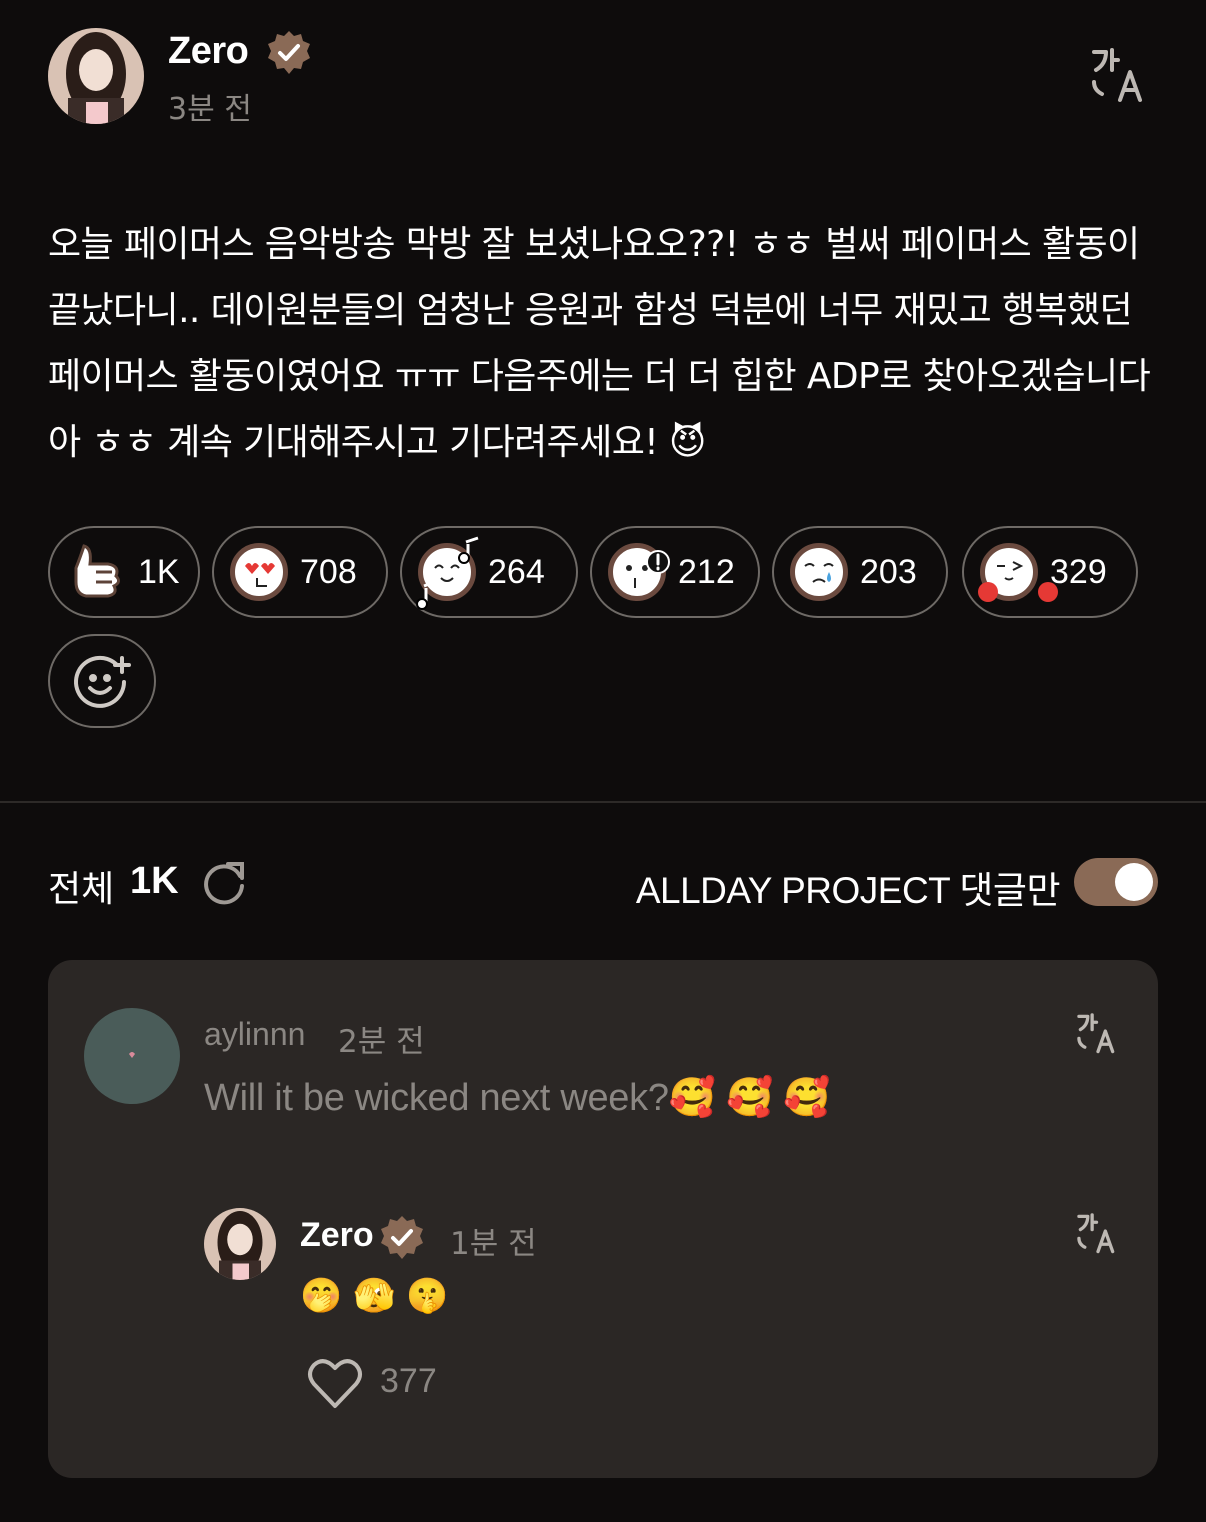 Image resolution: width=1206 pixels, height=1522 pixels. I want to click on comments-label: 전체, so click(81, 889).